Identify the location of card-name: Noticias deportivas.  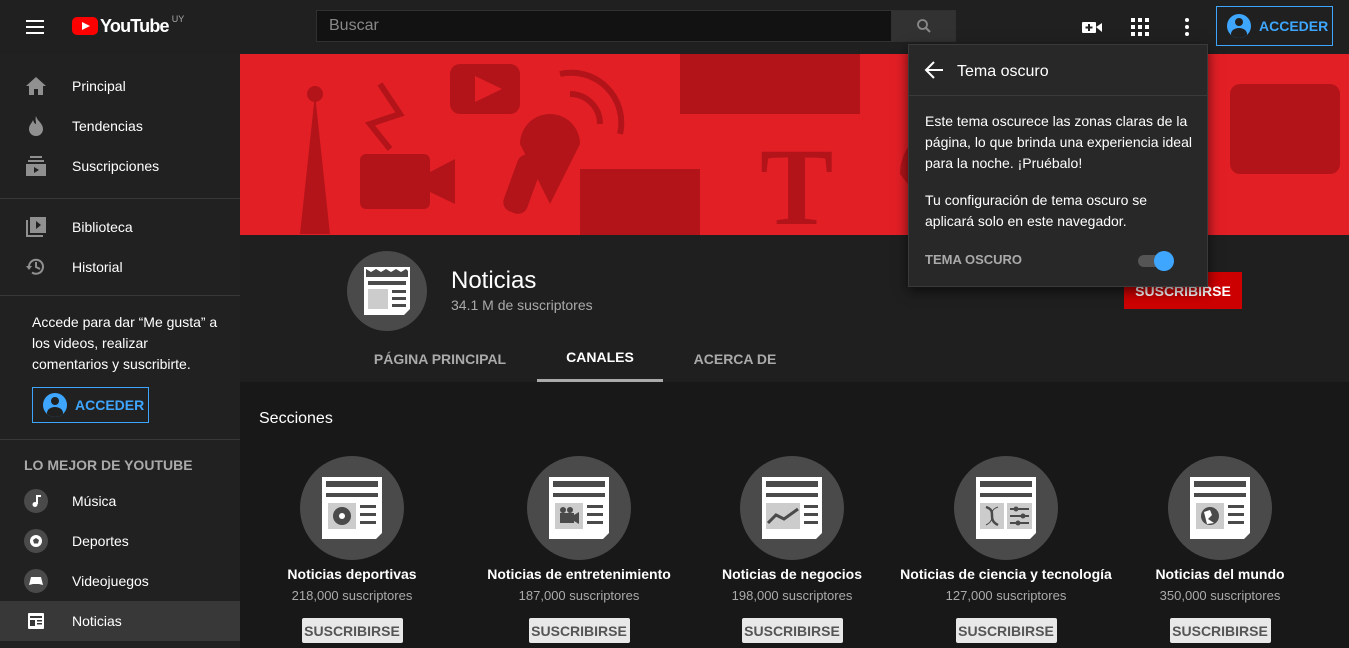
(352, 574).